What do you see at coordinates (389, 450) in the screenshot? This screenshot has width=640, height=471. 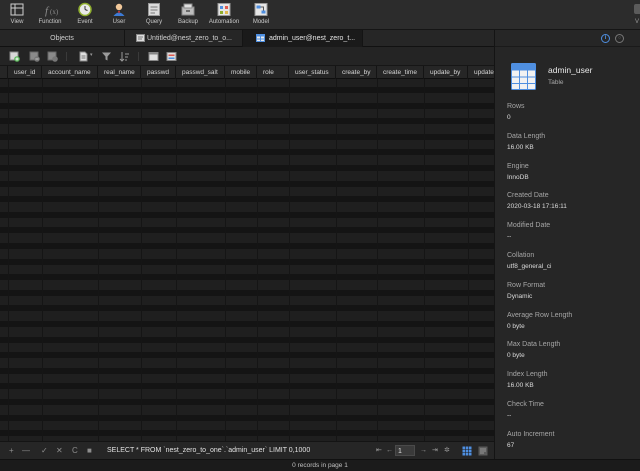 I see `prev-page-button: ←` at bounding box center [389, 450].